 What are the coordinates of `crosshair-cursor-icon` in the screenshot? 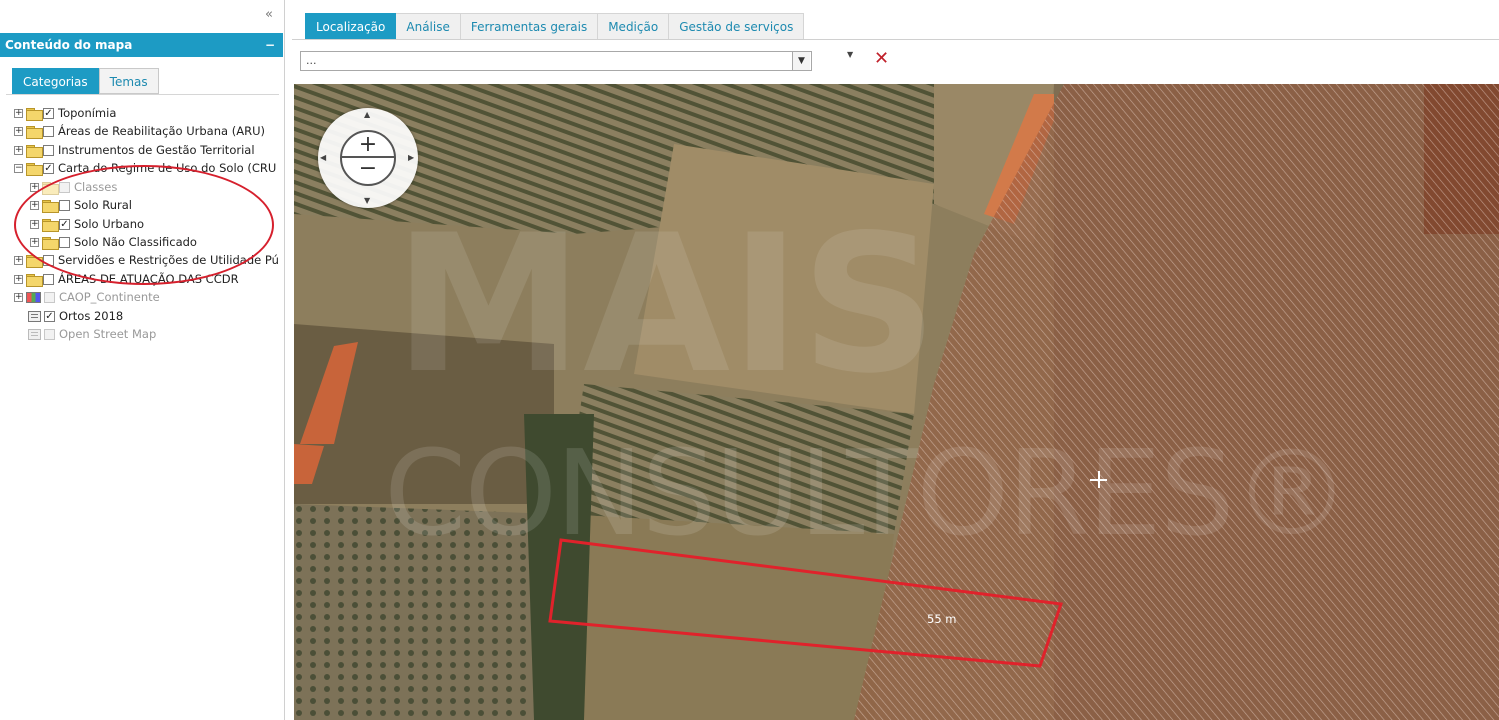 It's located at (1098, 479).